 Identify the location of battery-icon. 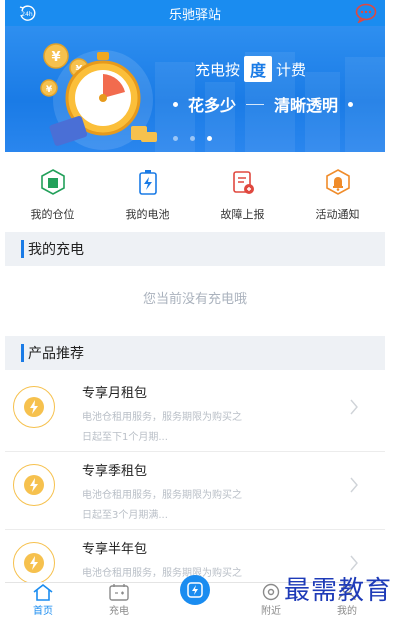
(147, 182).